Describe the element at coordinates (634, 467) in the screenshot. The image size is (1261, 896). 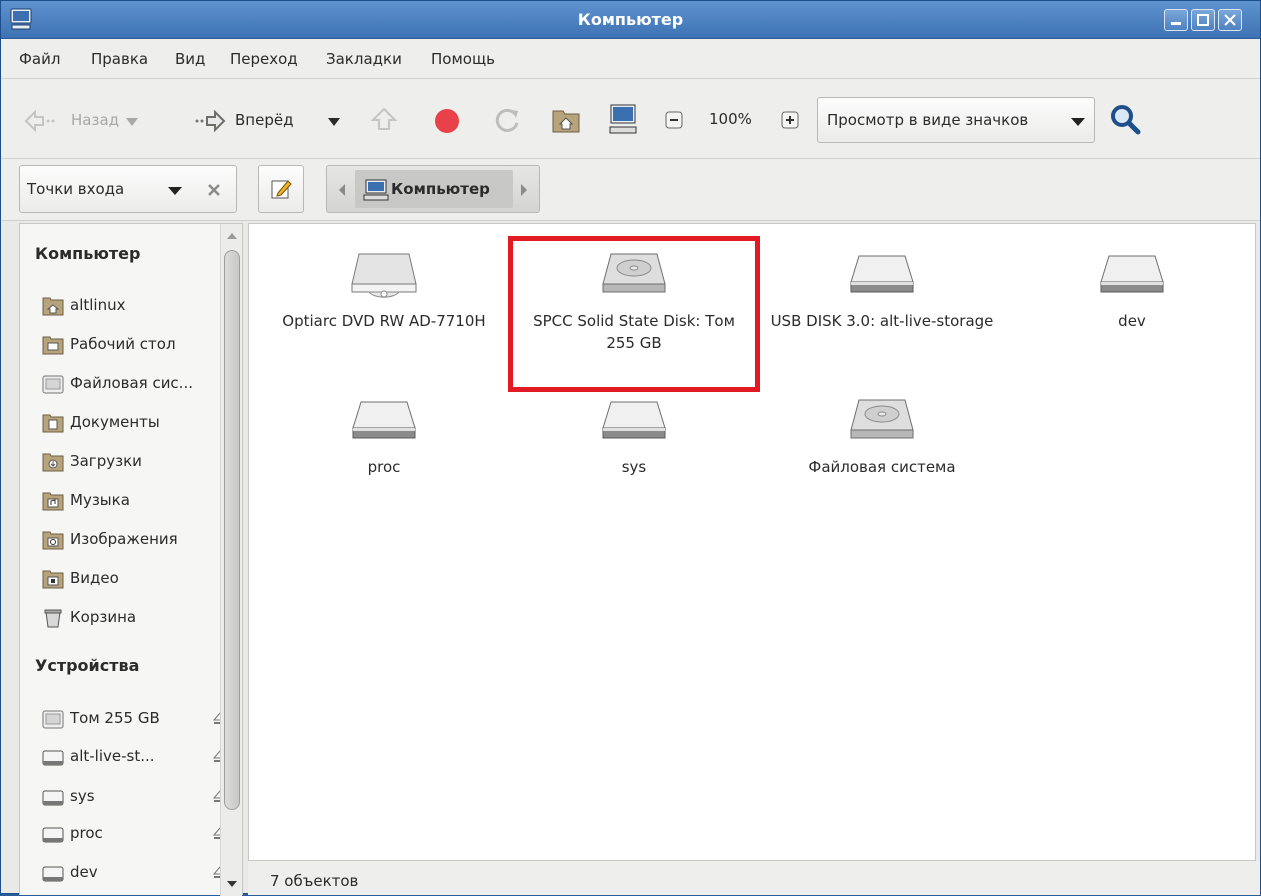
I see `item-label: sys` at that location.